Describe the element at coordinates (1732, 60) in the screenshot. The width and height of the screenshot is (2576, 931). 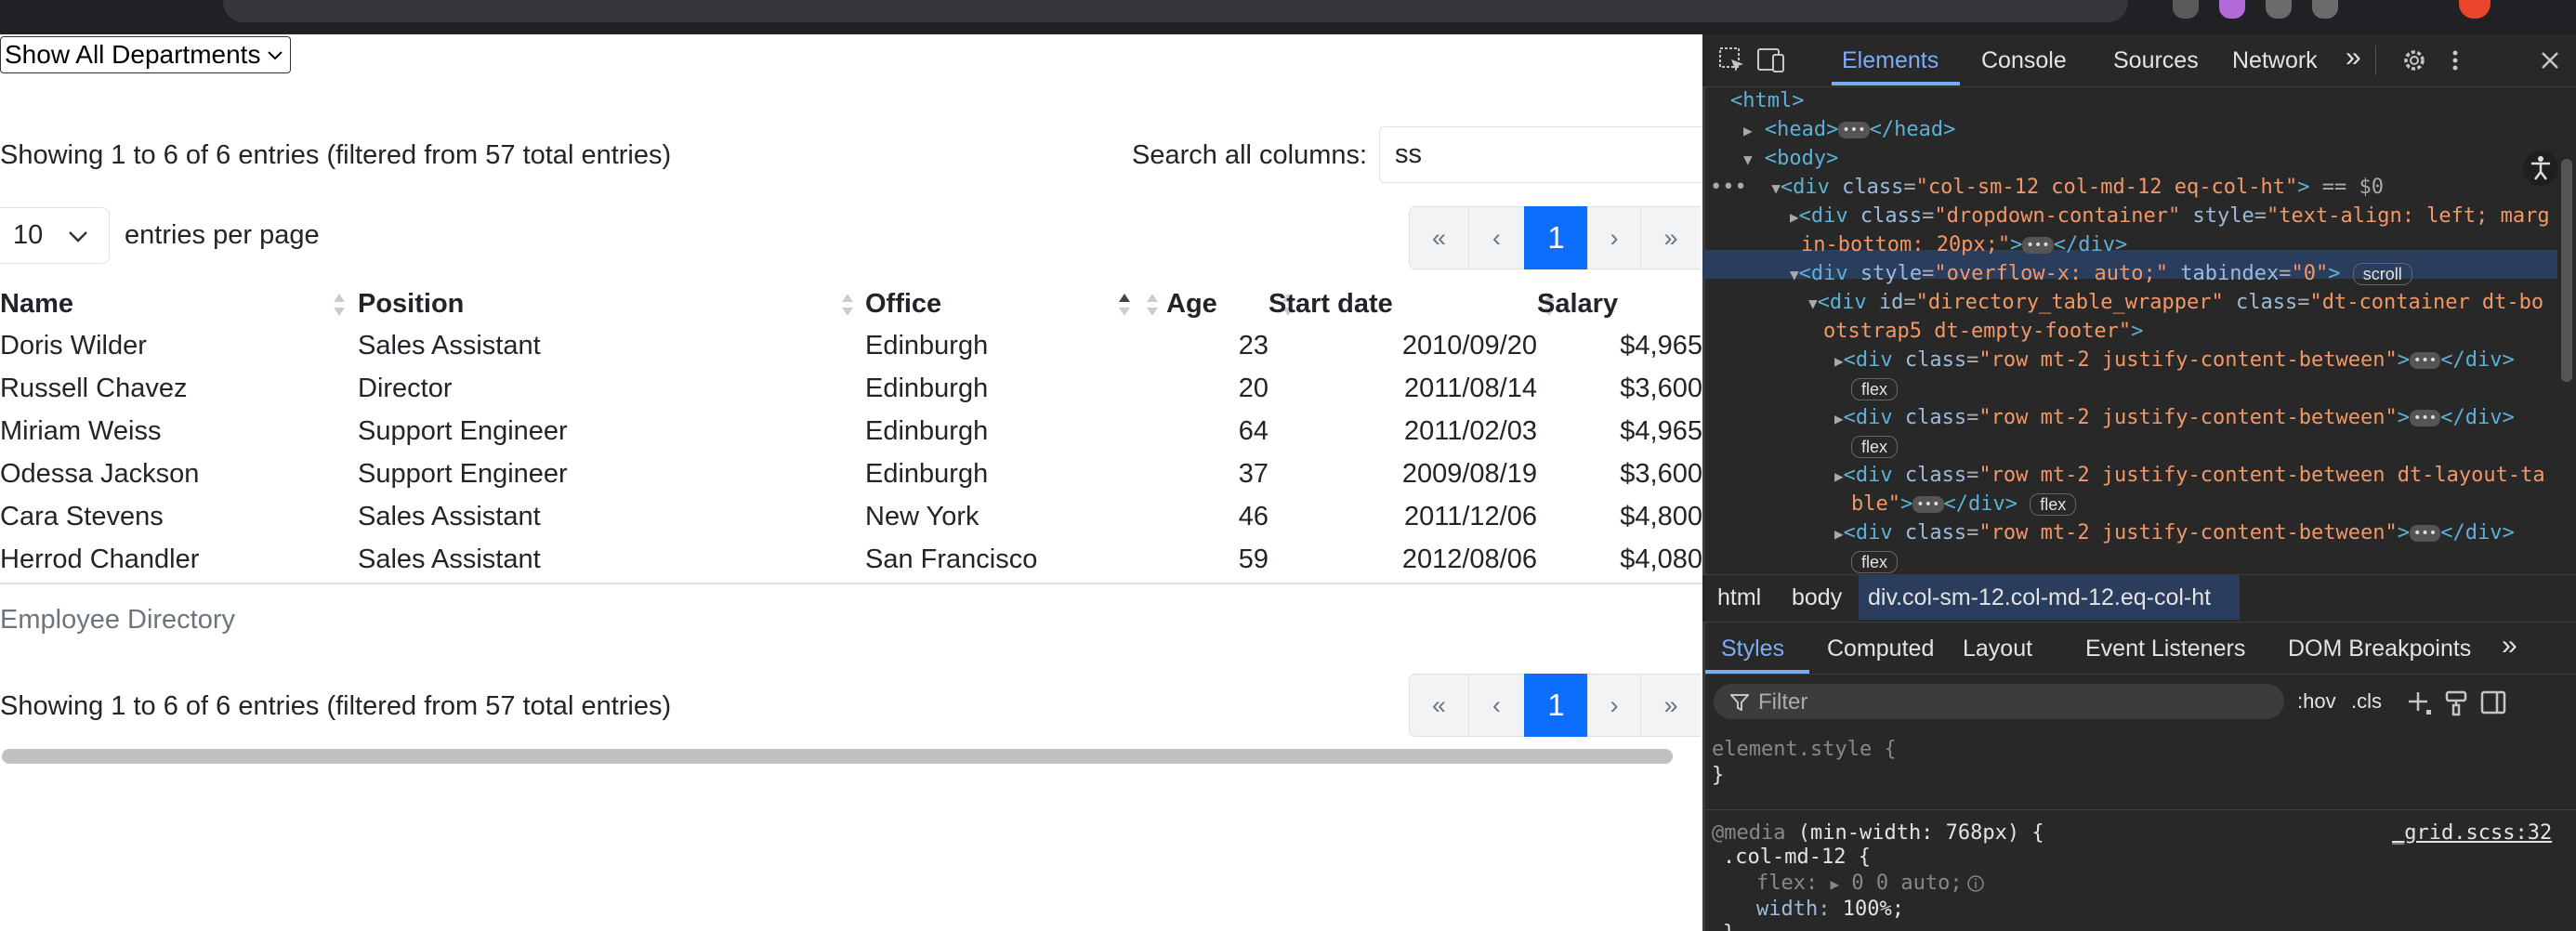
I see `inspect-element-icon` at that location.